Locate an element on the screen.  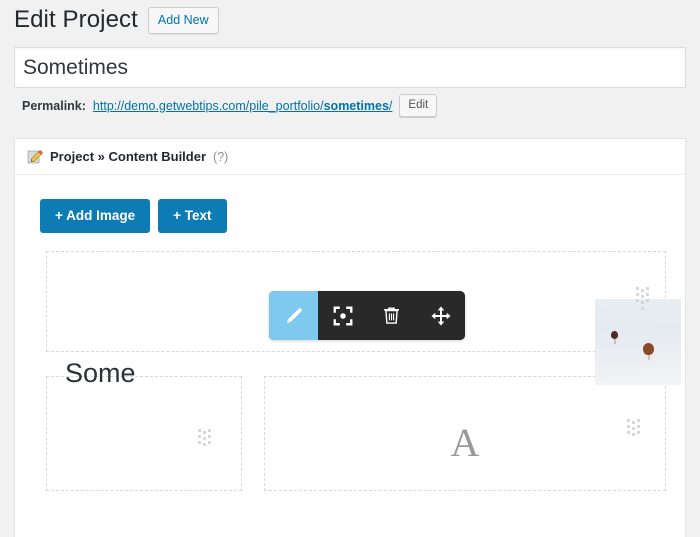
image-resize-handle-icon is located at coordinates (642, 298).